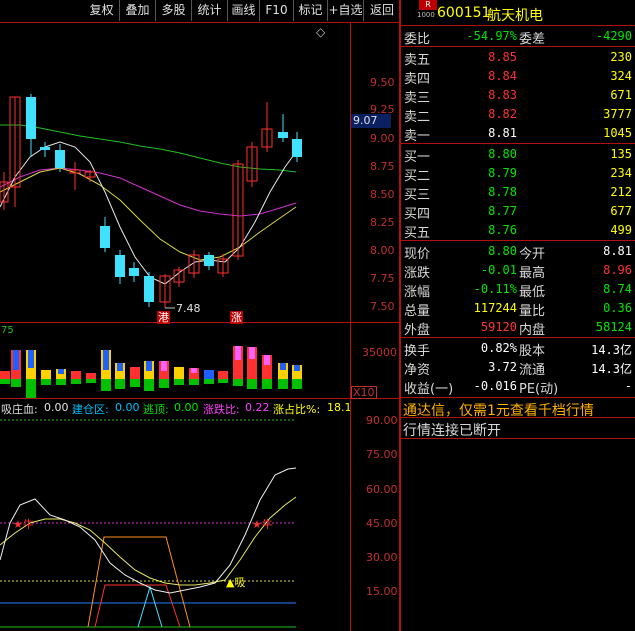  What do you see at coordinates (23, 524) in the screenshot?
I see `star-niu-left: ★牛` at bounding box center [23, 524].